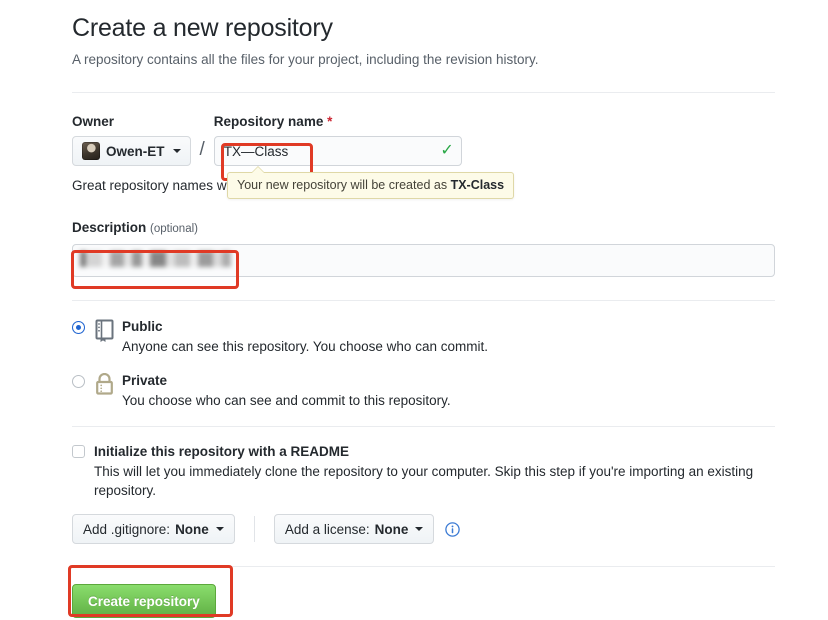  Describe the element at coordinates (423, 260) in the screenshot. I see `description-input` at that location.